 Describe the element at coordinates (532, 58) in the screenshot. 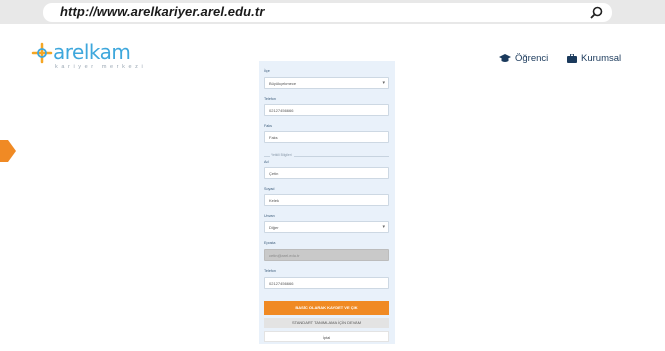

I see `nav-ogrenci-label: Öğrenci` at that location.